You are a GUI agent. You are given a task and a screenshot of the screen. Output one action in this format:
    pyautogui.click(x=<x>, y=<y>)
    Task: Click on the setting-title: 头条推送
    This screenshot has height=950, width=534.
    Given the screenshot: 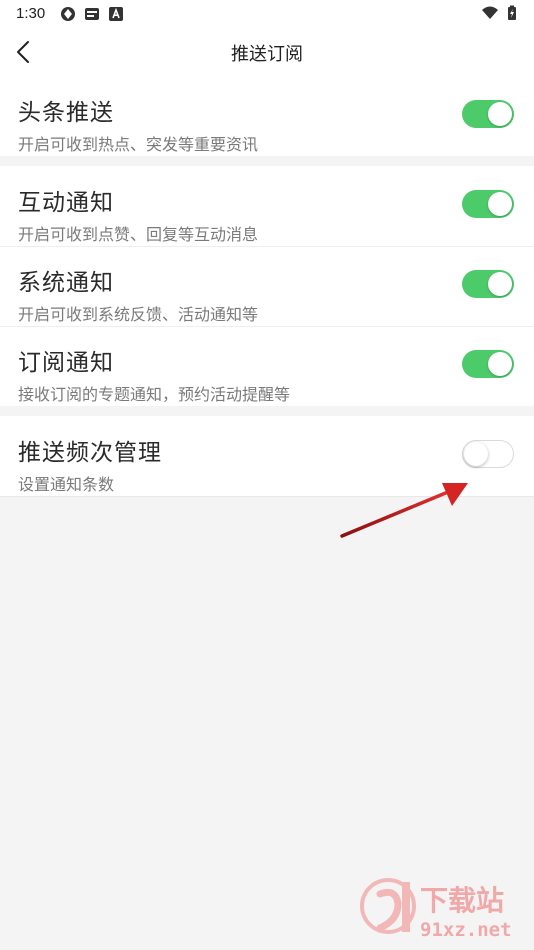 What is the action you would take?
    pyautogui.click(x=66, y=112)
    